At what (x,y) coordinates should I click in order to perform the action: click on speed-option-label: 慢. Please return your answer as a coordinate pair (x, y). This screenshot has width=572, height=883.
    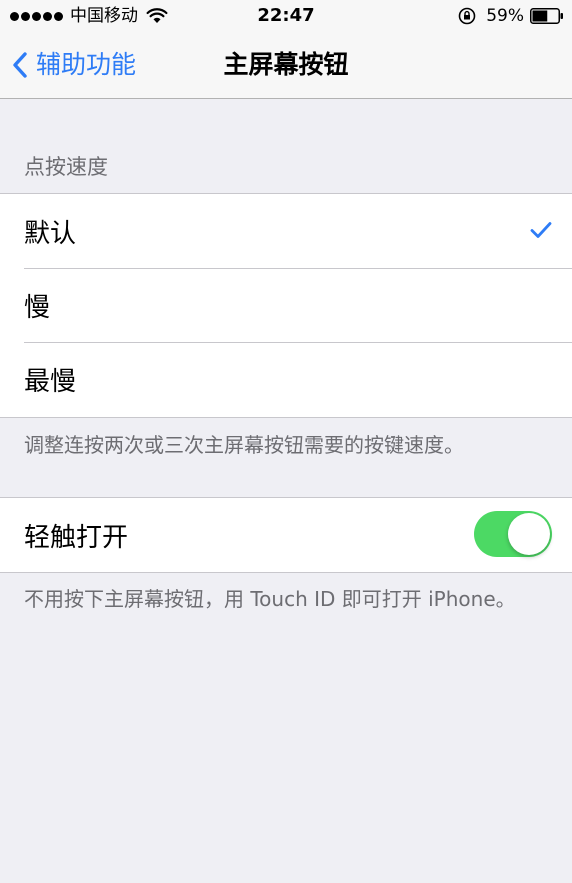
    Looking at the image, I should click on (37, 307).